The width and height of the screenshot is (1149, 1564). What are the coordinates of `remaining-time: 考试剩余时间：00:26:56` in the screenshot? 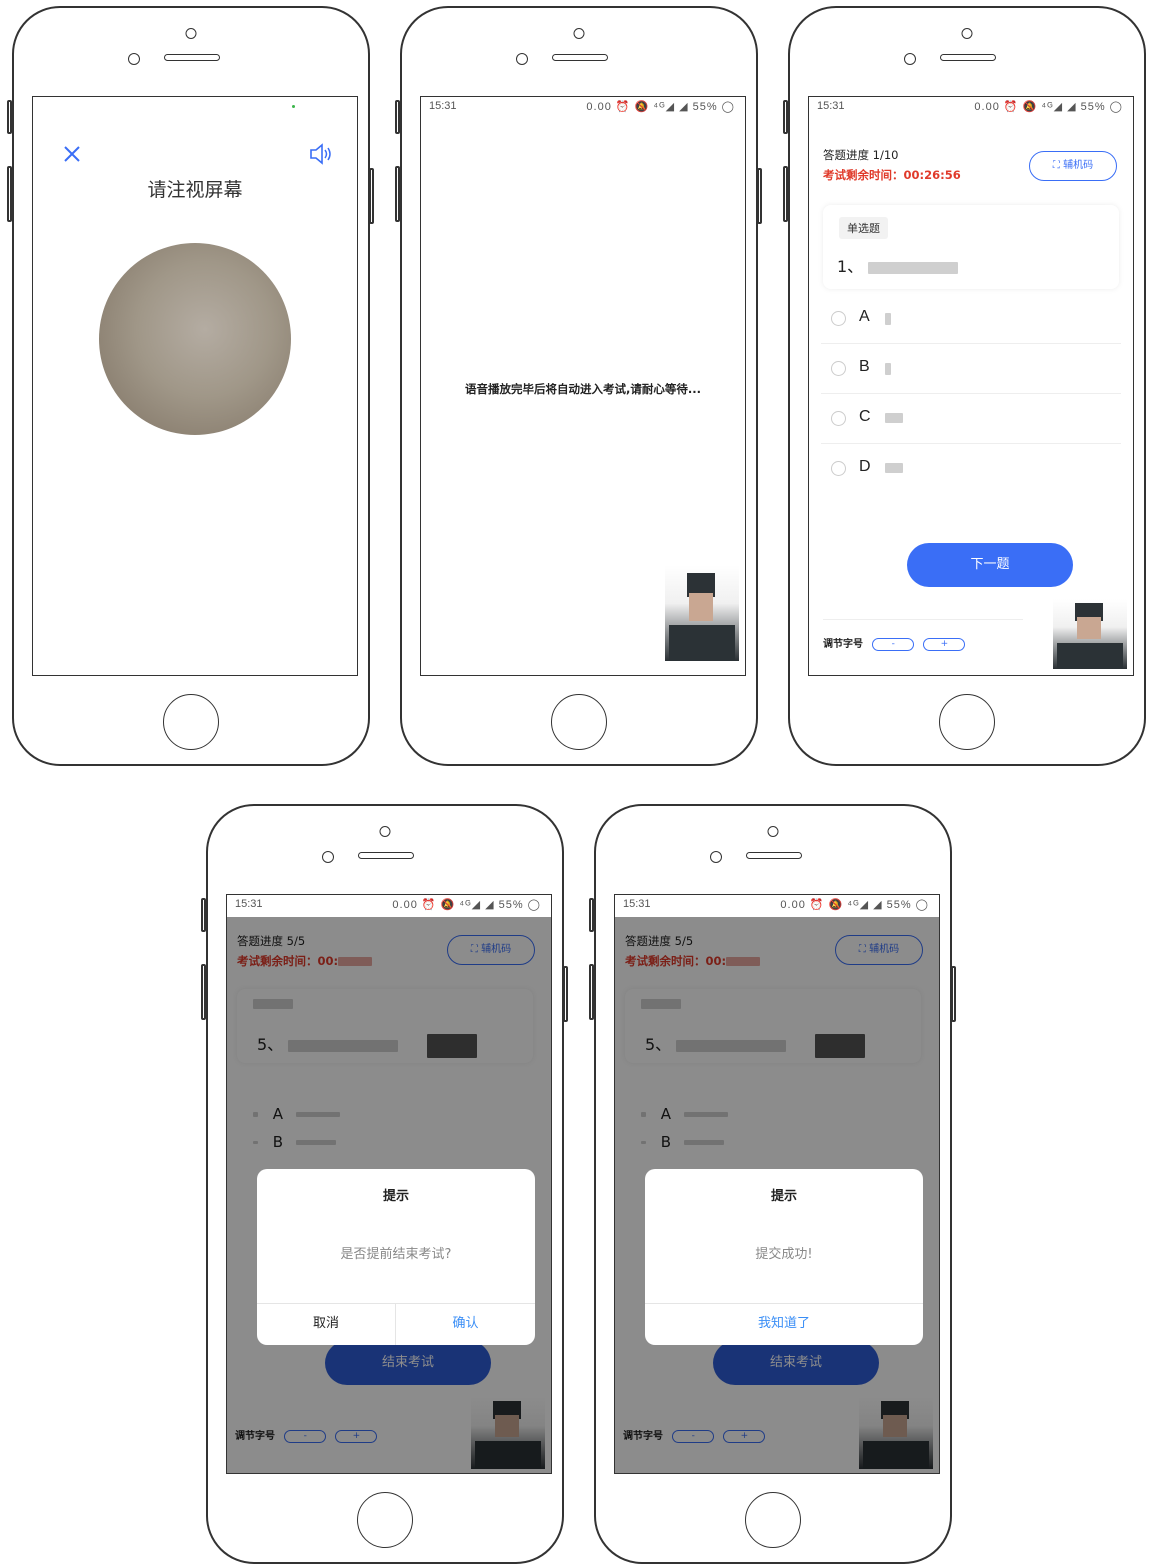 It's located at (892, 175).